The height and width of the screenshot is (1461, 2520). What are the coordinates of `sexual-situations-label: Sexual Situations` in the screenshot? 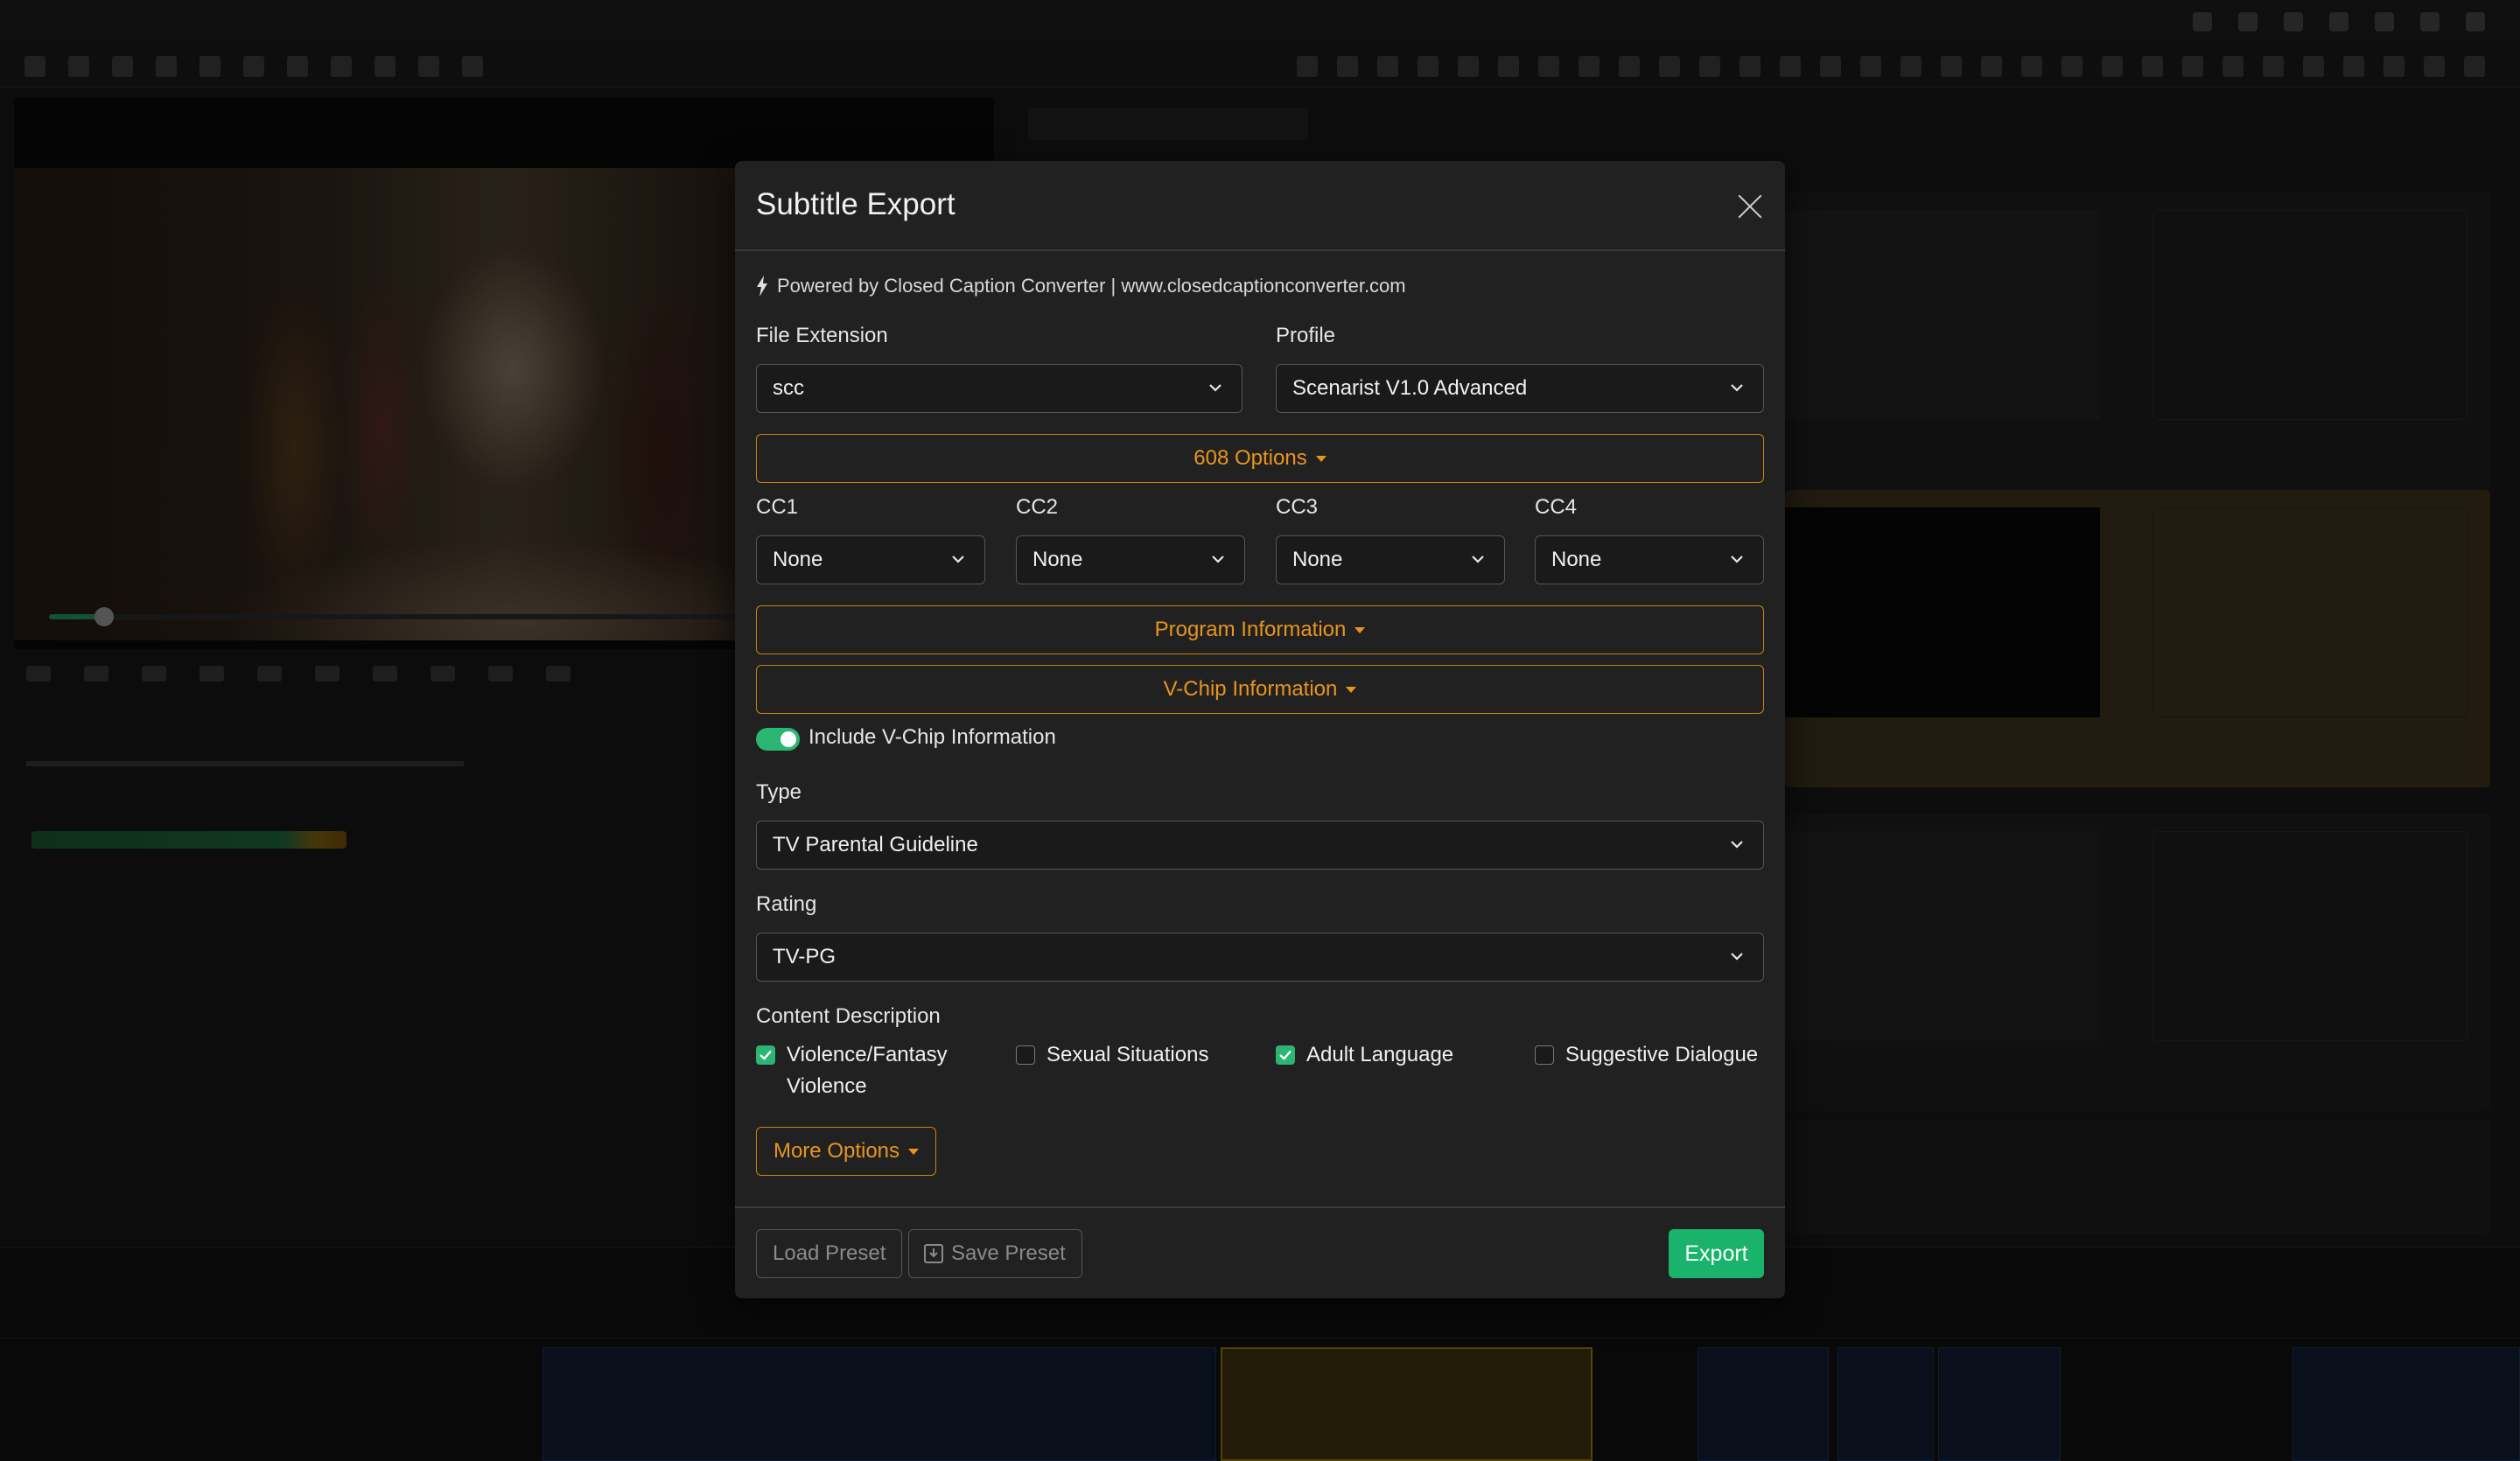 It's located at (1127, 1055).